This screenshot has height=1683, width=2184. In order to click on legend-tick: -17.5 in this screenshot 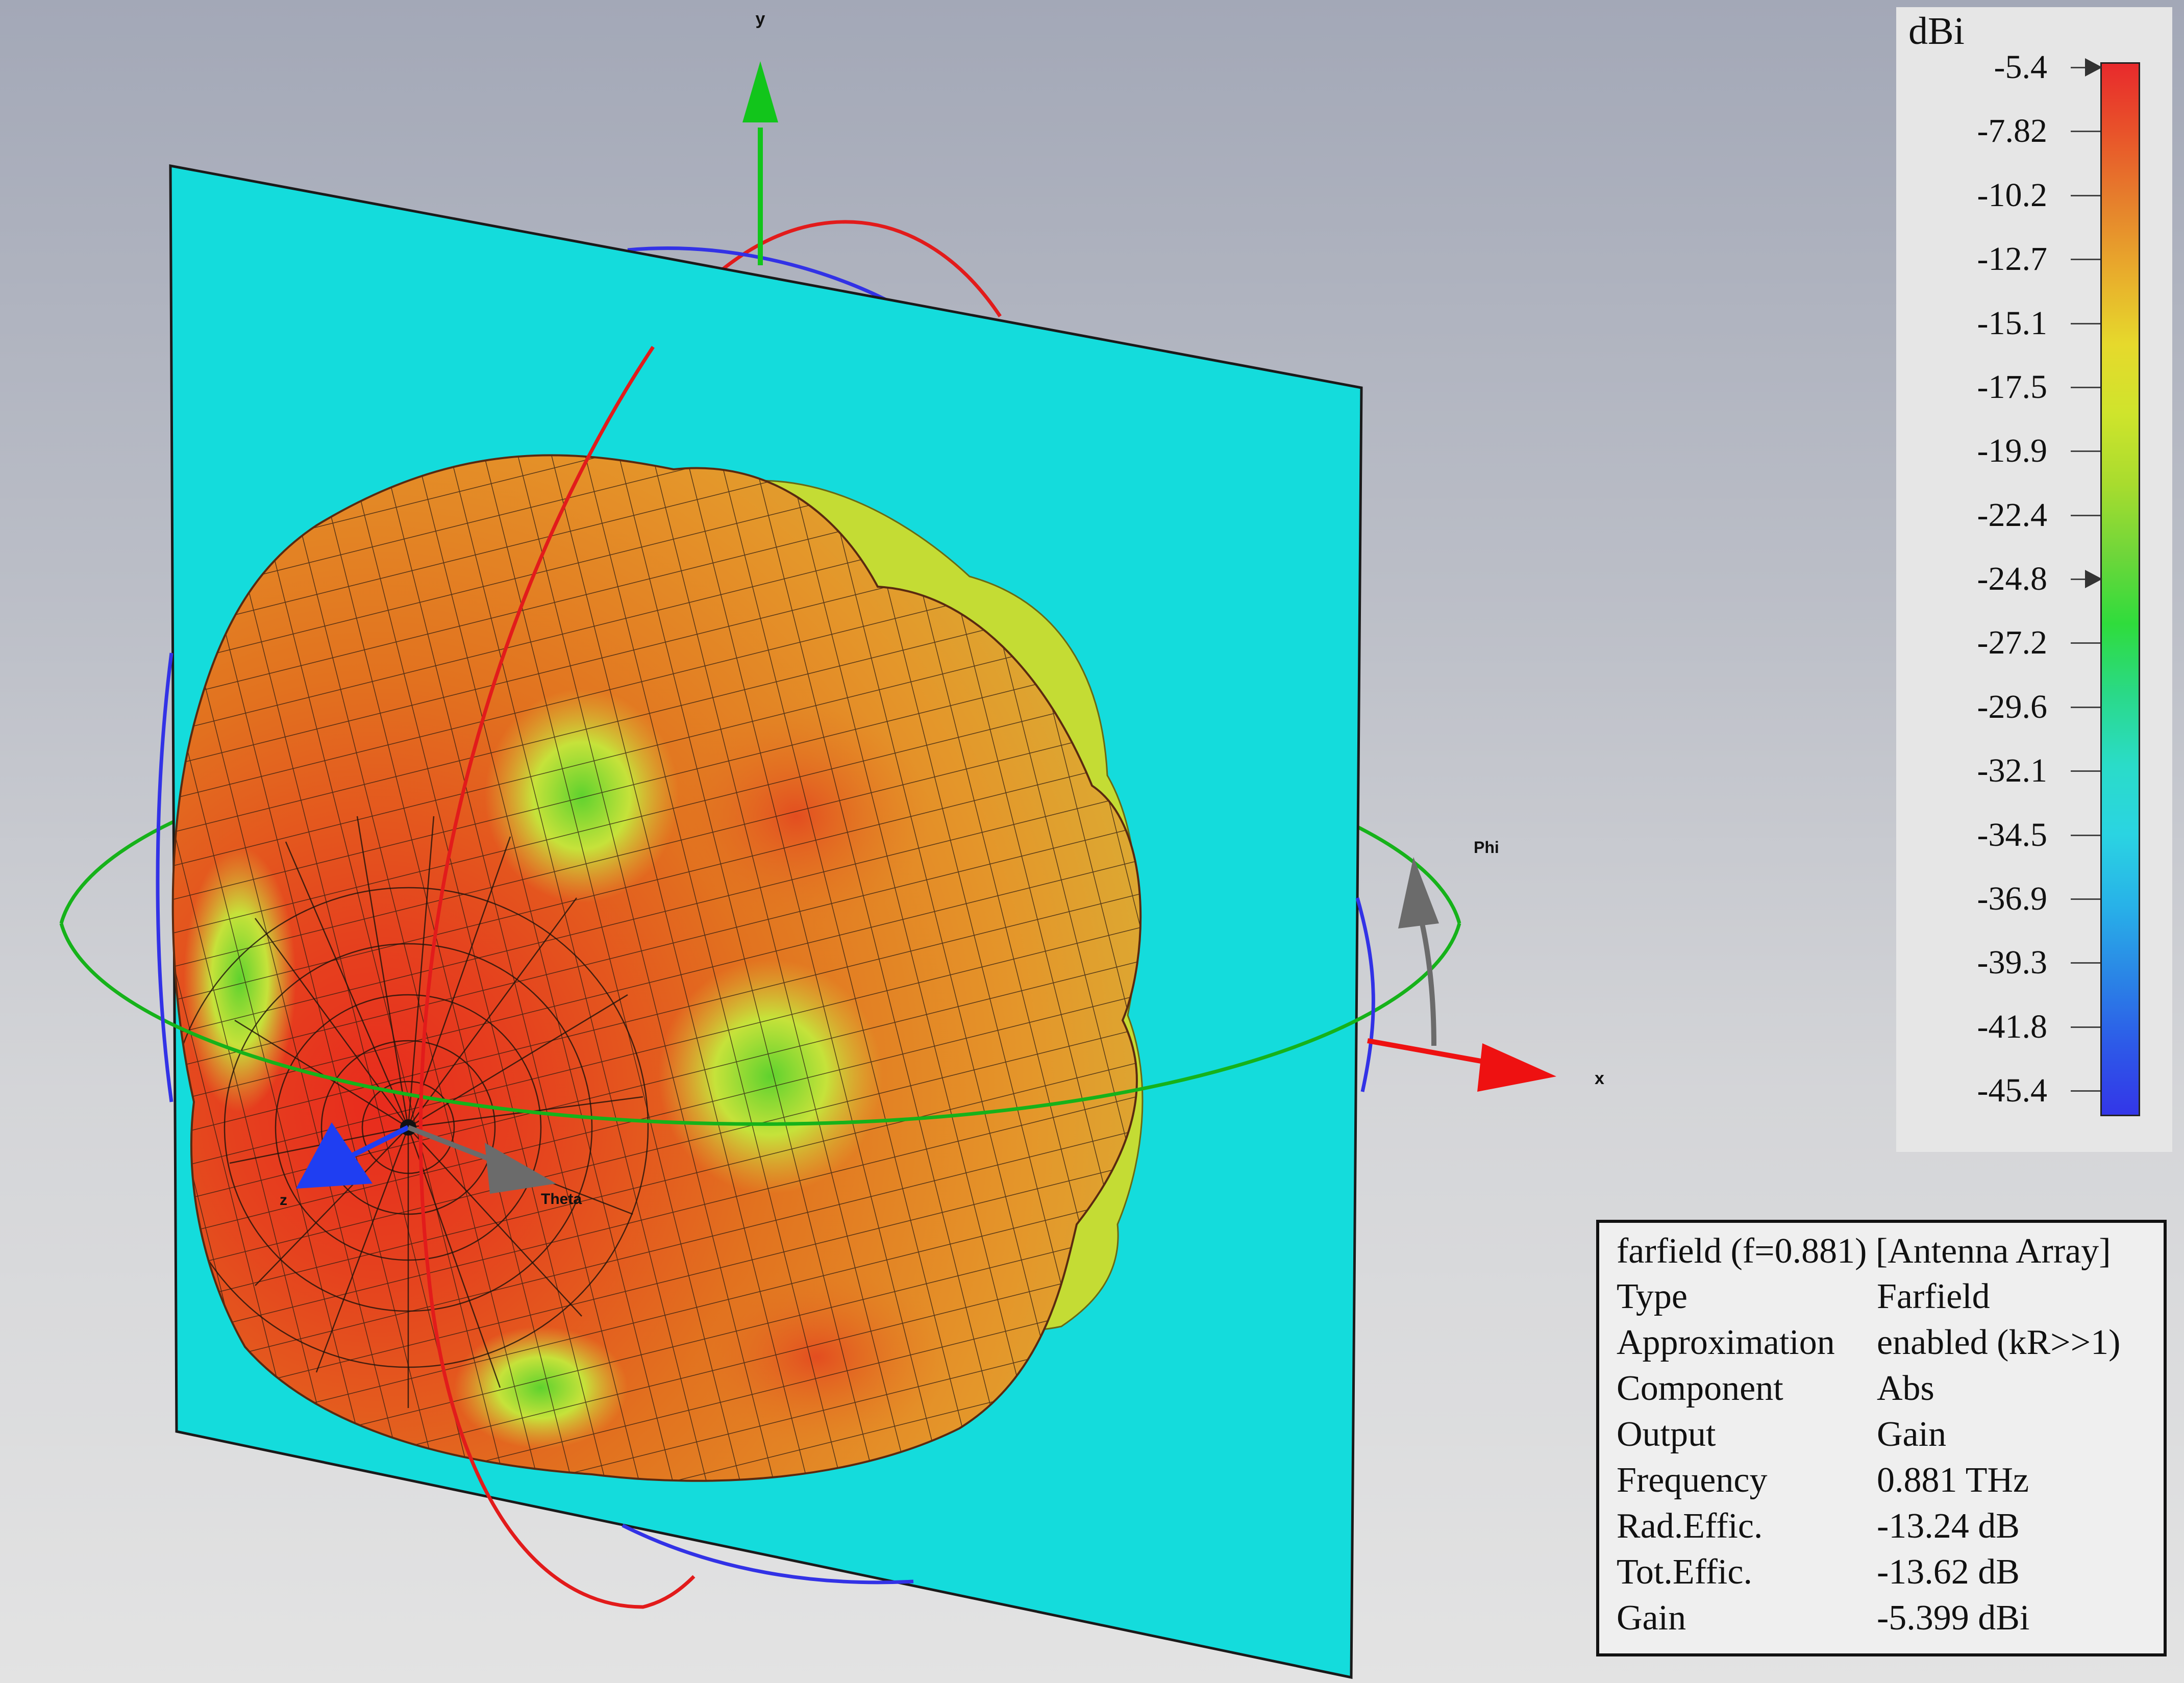, I will do `click(1998, 387)`.